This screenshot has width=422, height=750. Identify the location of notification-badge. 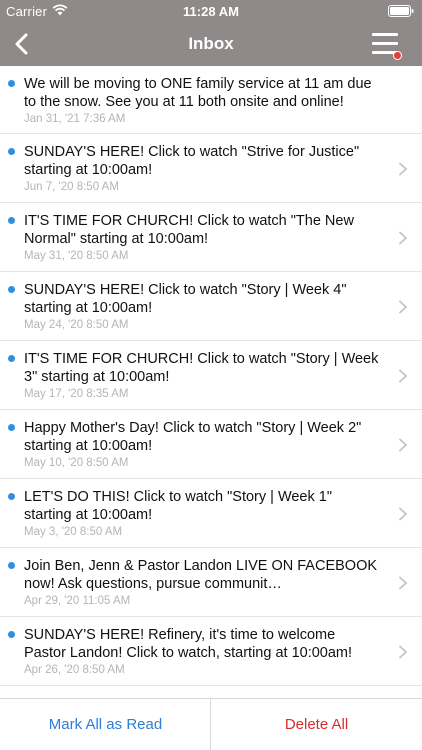
(397, 55).